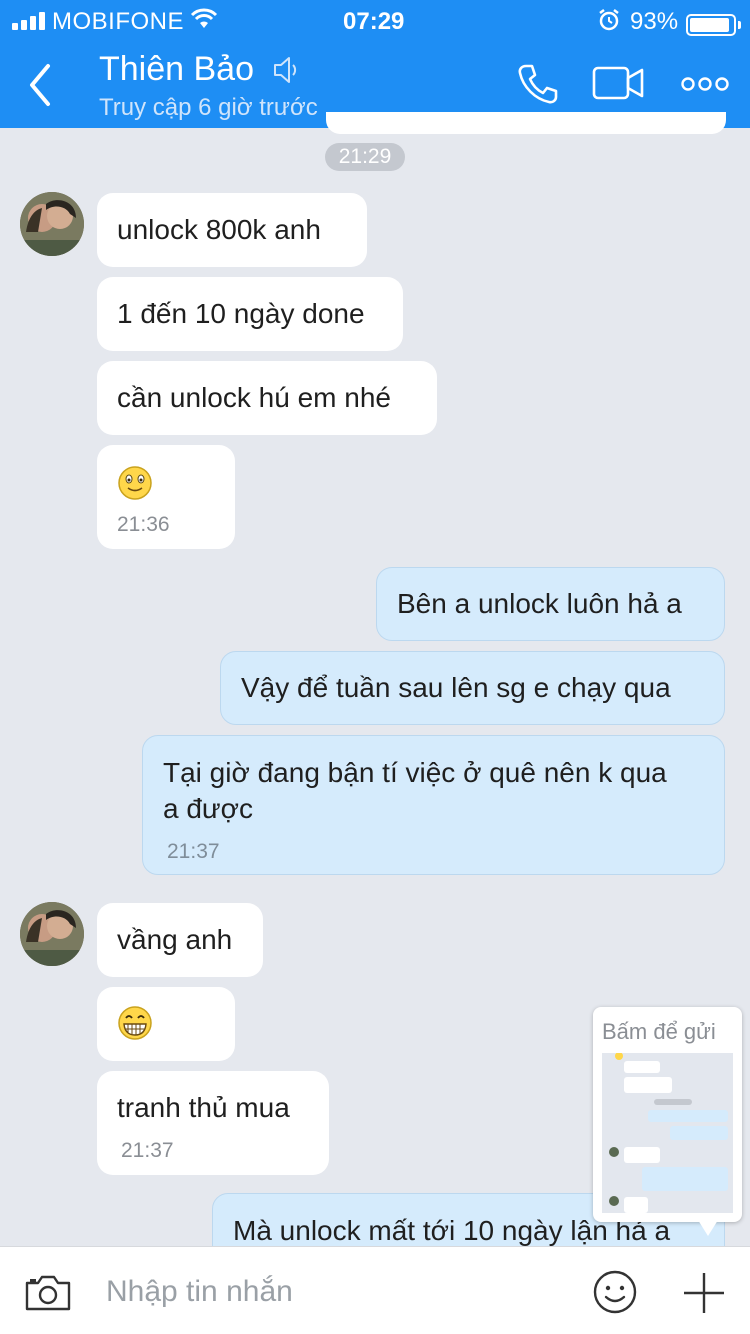 This screenshot has height=1334, width=750. I want to click on message-text: Tại giờ đang bận tí việc ở quê nên k qua, so click(415, 772).